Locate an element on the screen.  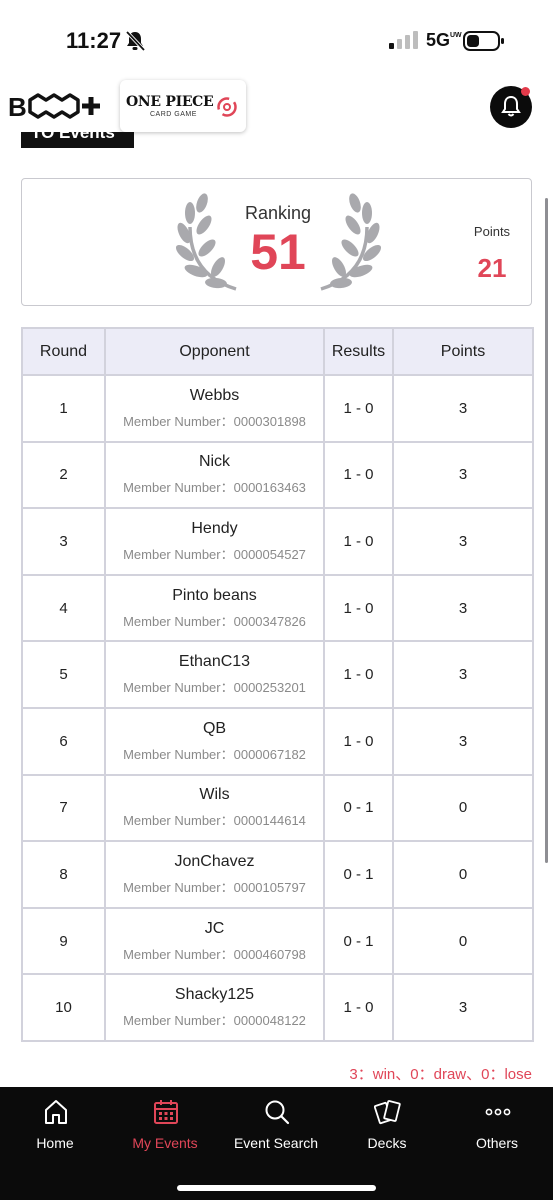
round-cell: 7 is located at coordinates (63, 808).